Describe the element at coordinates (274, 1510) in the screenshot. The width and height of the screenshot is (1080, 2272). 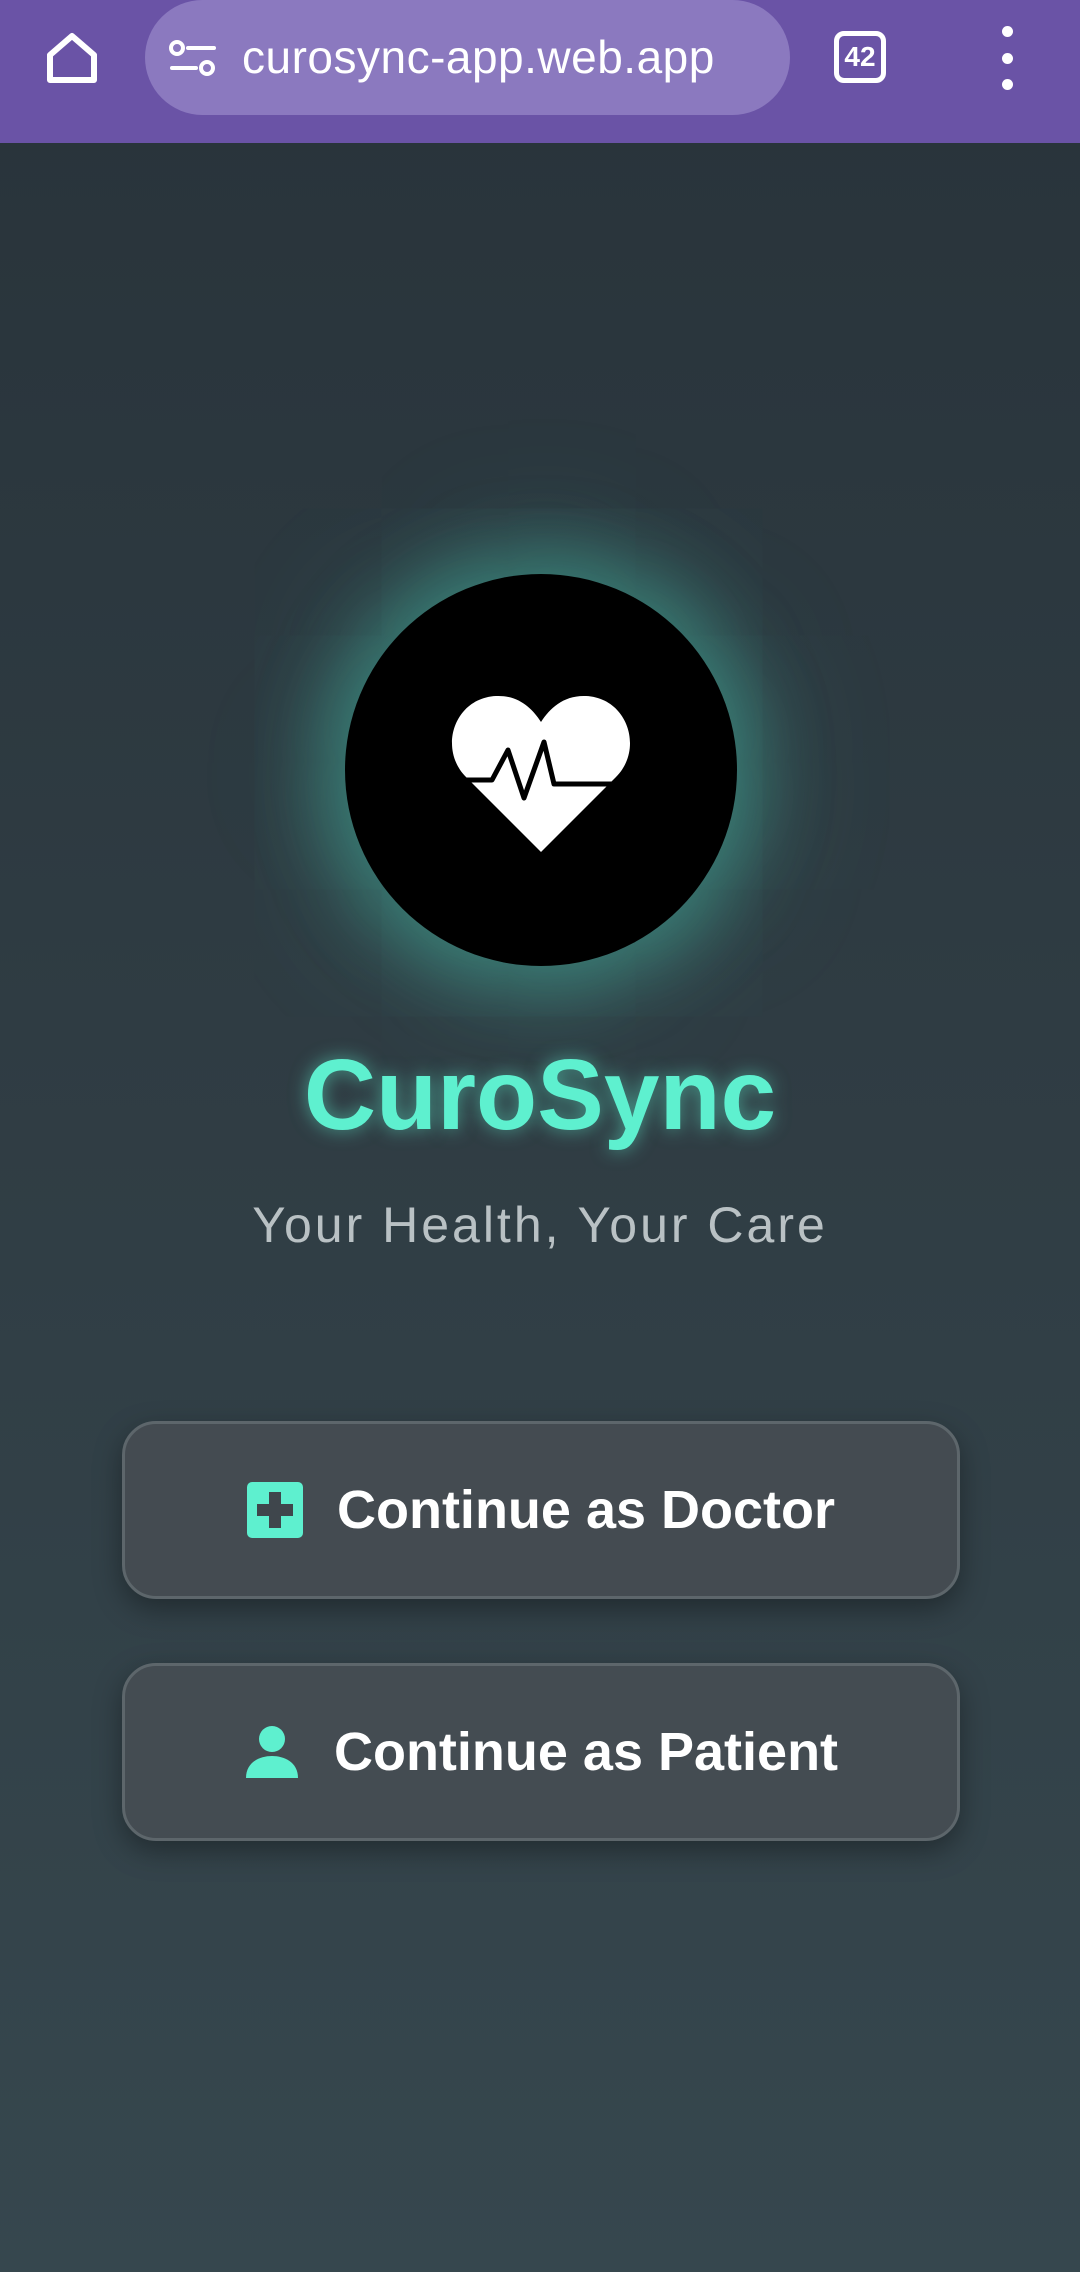
I see `medical-cross-icon` at that location.